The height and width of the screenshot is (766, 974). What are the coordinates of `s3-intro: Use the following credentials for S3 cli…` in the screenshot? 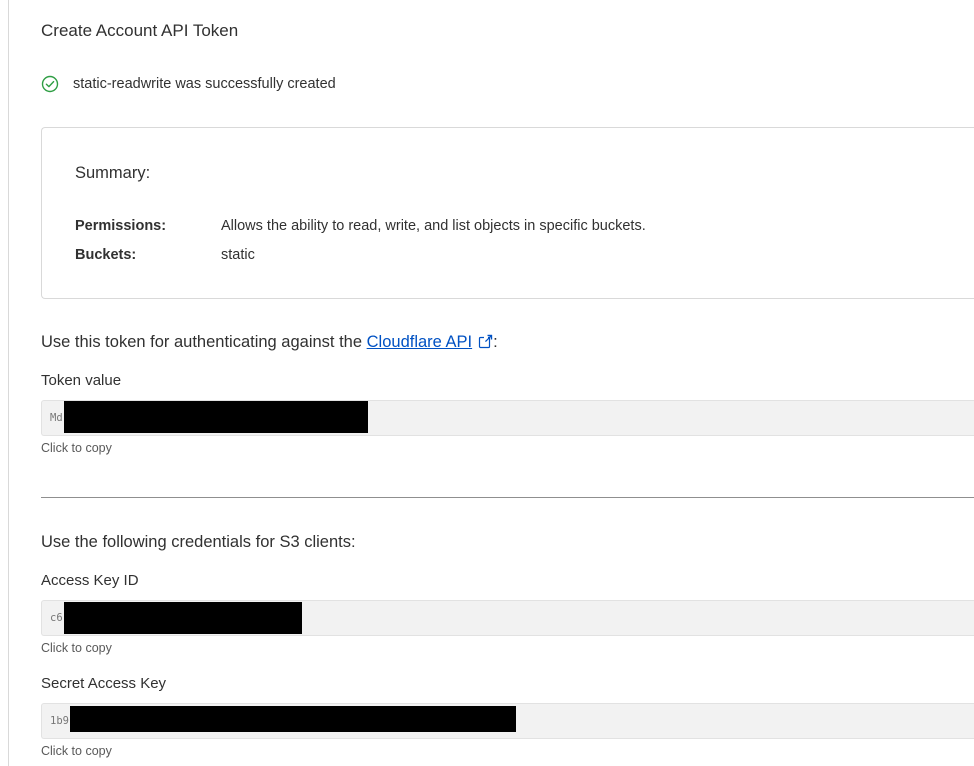 It's located at (198, 542).